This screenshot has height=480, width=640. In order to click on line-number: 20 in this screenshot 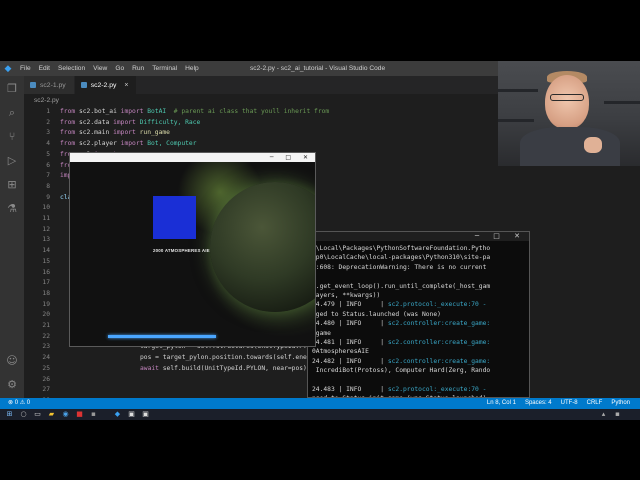, I will do `click(46, 315)`.